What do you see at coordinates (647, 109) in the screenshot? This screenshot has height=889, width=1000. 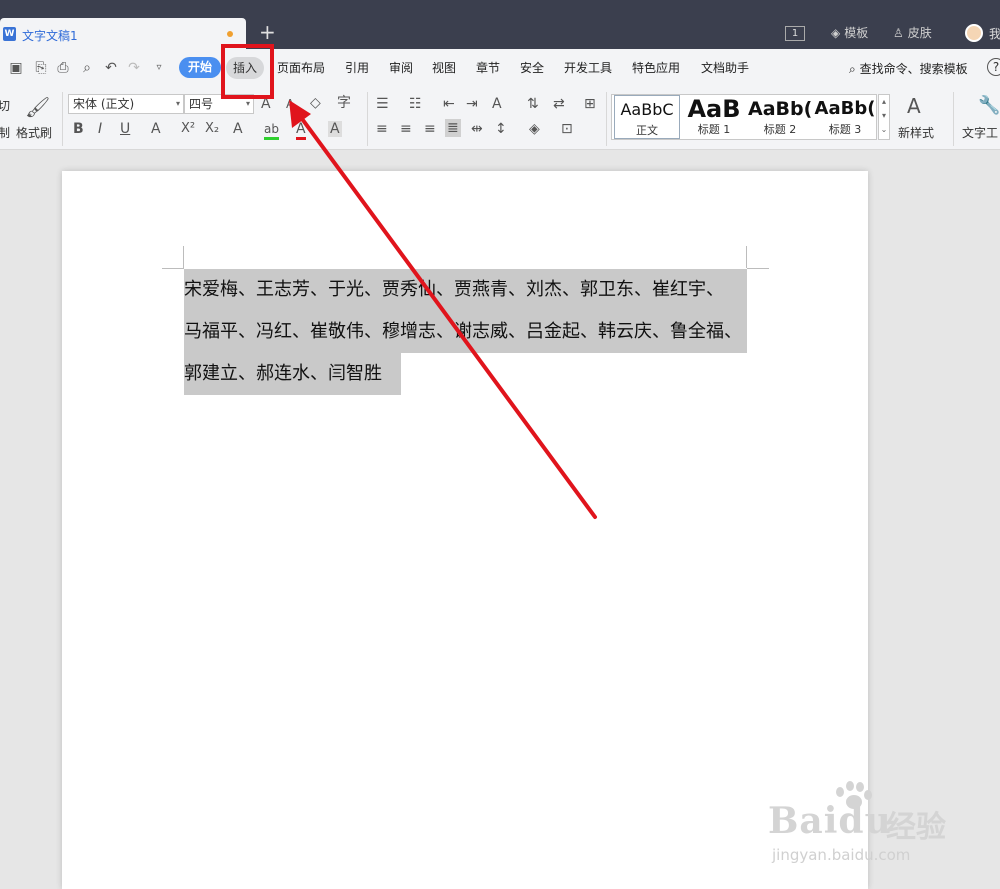 I see `style-preview: AaBbC` at bounding box center [647, 109].